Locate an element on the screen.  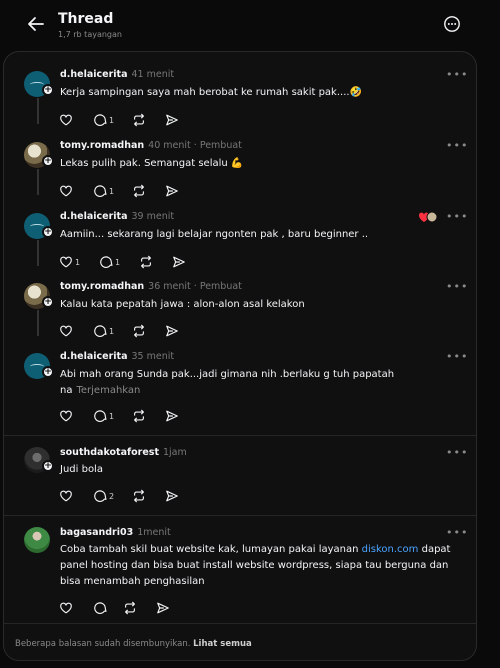
see-all-link: Lihat semua is located at coordinates (222, 644).